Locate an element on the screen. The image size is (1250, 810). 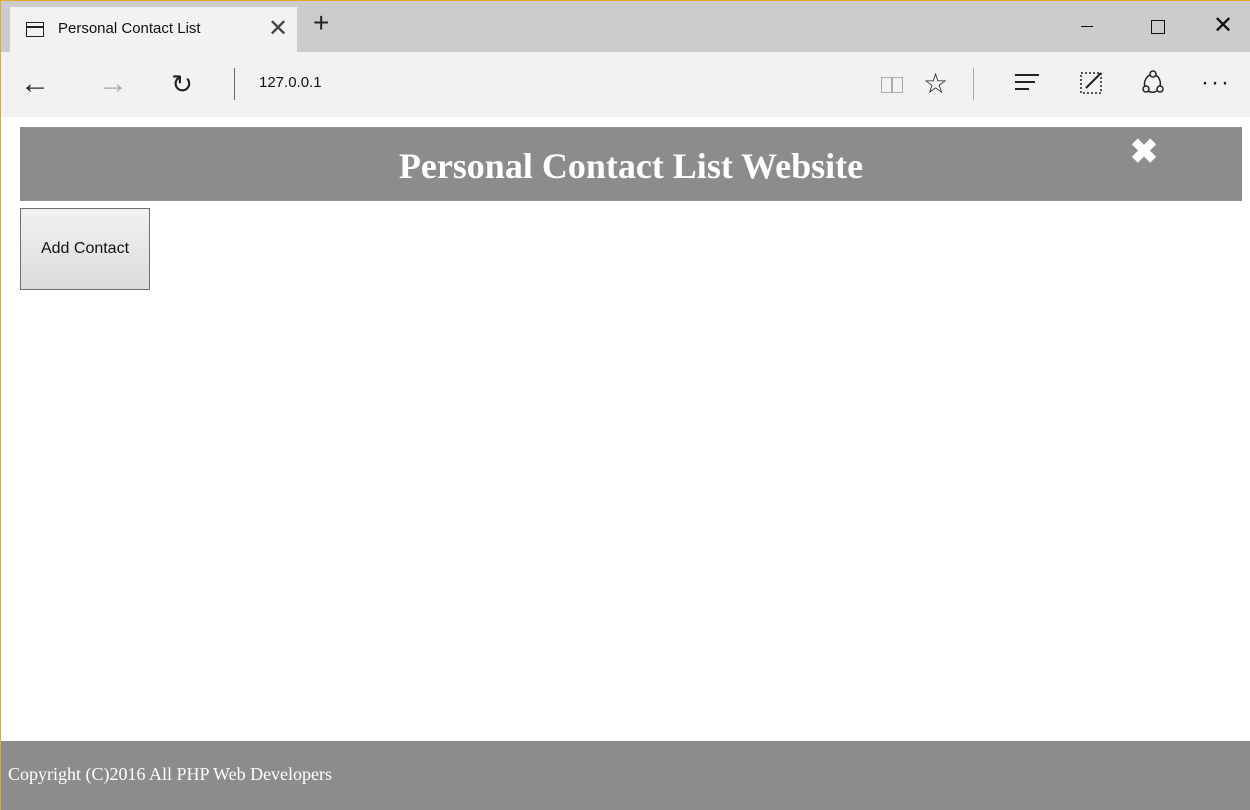
more-icon: ··· is located at coordinates (1216, 83).